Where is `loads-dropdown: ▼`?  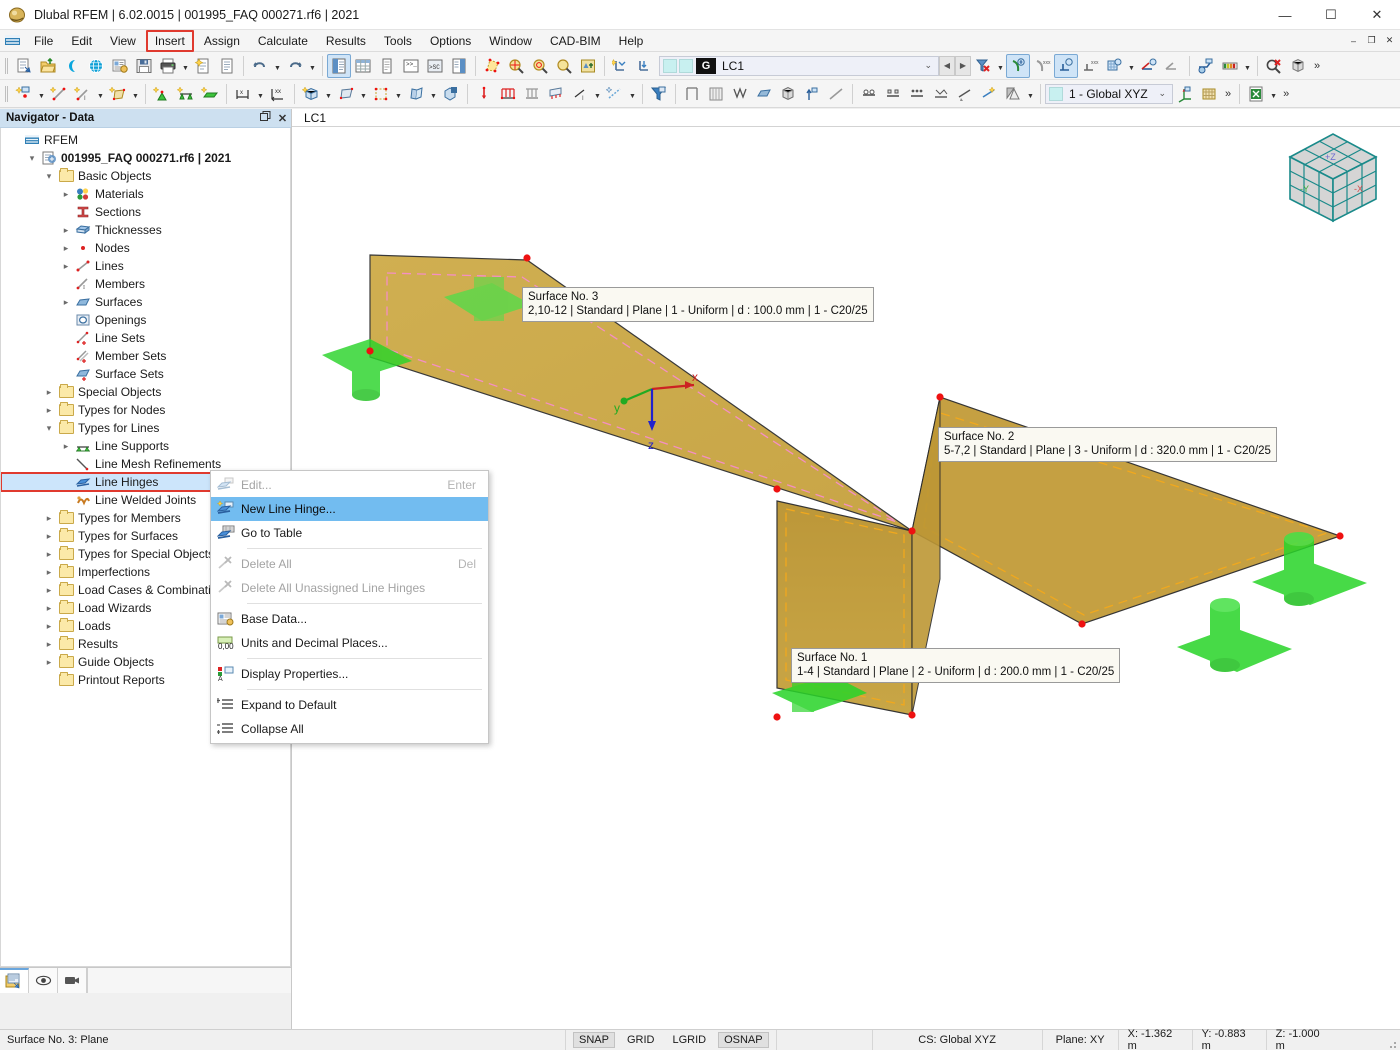 loads-dropdown: ▼ is located at coordinates (597, 94).